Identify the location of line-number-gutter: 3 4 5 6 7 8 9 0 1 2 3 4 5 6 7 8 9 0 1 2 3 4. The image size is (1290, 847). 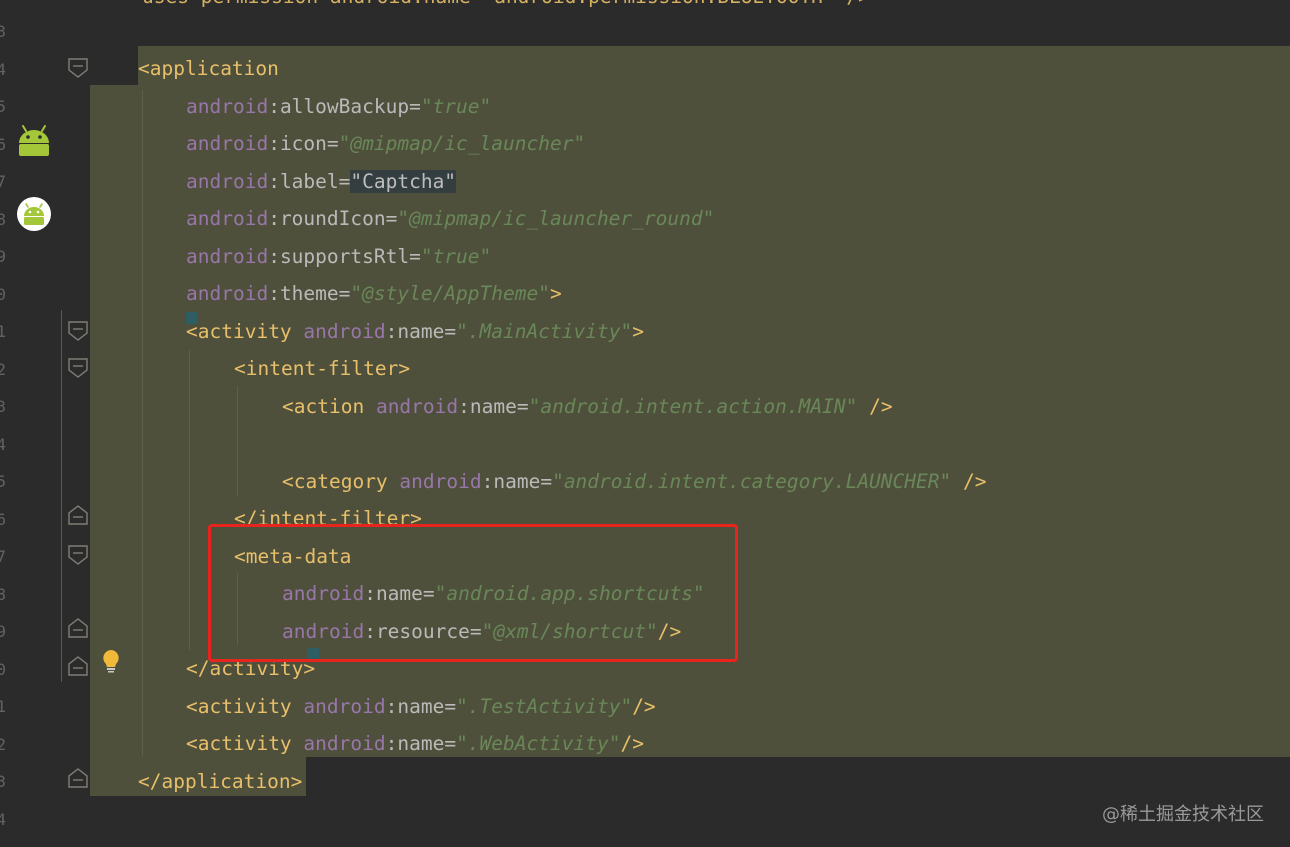
(7, 423).